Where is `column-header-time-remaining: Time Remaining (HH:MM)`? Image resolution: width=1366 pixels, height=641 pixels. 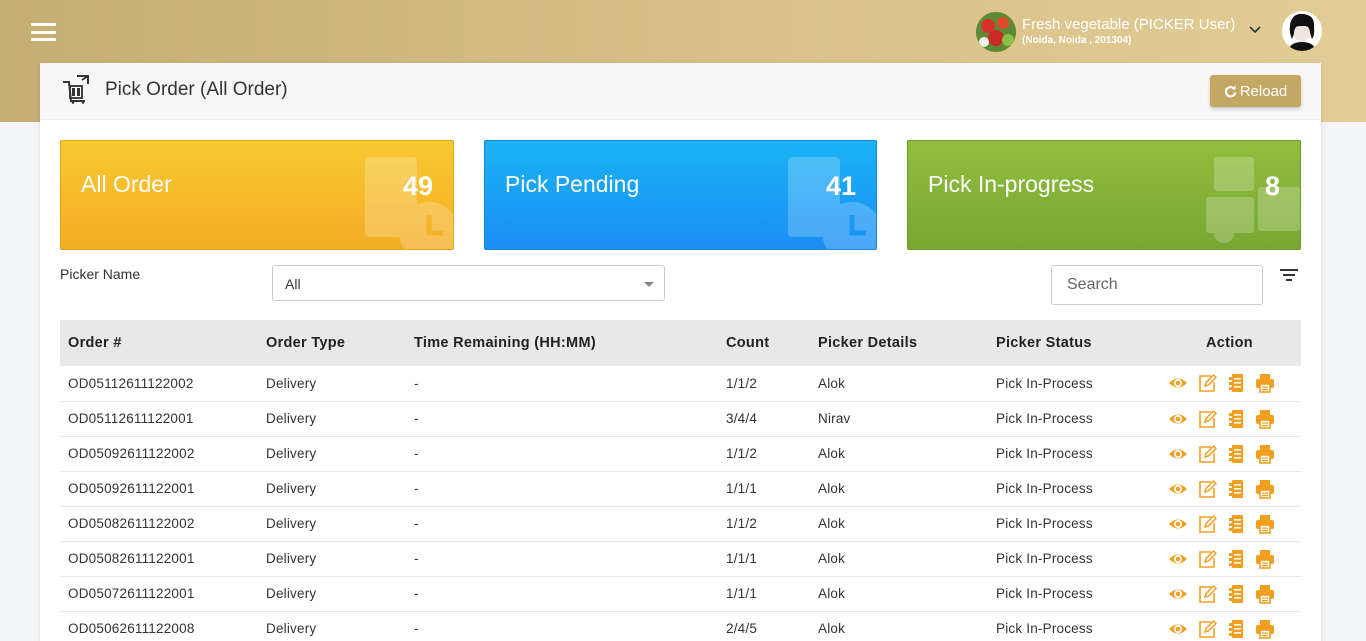 column-header-time-remaining: Time Remaining (HH:MM) is located at coordinates (562, 343).